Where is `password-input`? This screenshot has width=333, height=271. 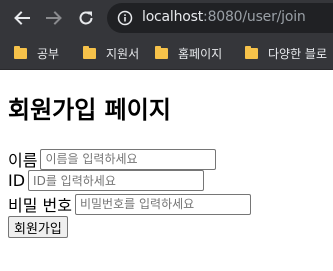 password-input is located at coordinates (162, 204).